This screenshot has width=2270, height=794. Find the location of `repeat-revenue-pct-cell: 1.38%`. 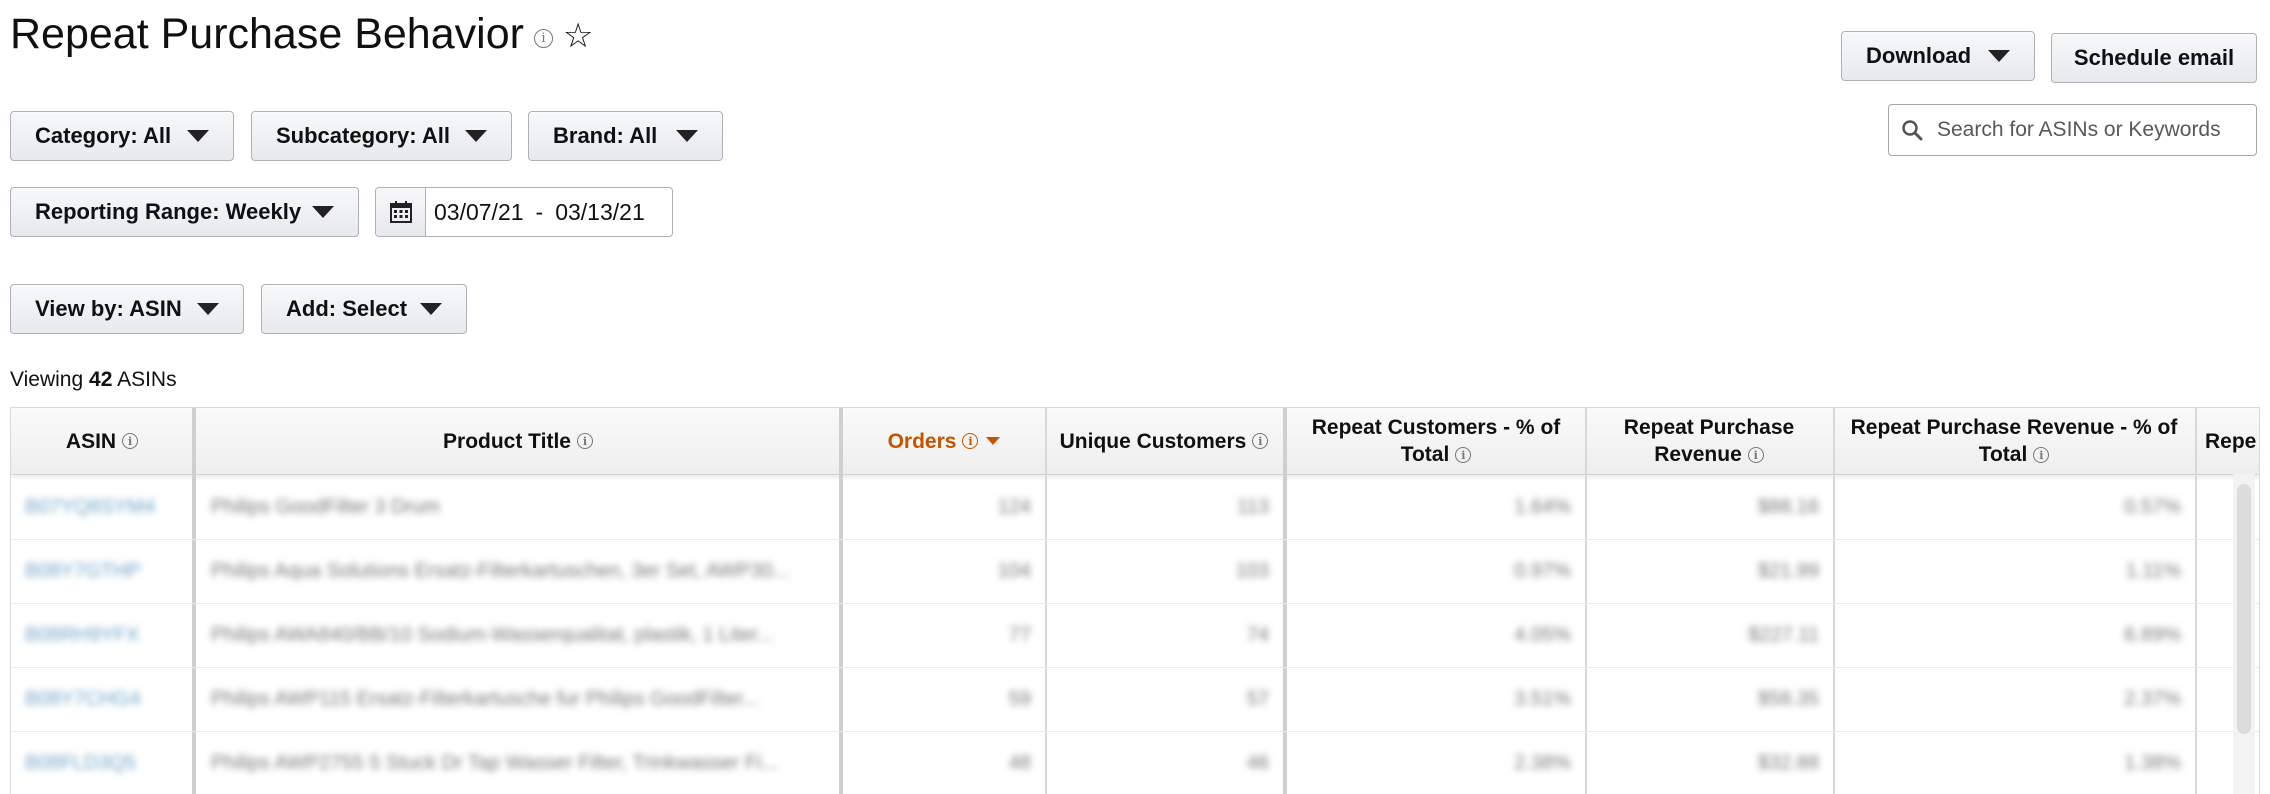

repeat-revenue-pct-cell: 1.38% is located at coordinates (2152, 762).